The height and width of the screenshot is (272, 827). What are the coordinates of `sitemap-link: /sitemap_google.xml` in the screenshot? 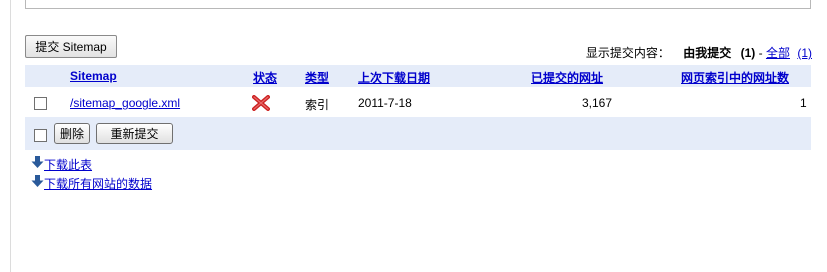 It's located at (125, 103).